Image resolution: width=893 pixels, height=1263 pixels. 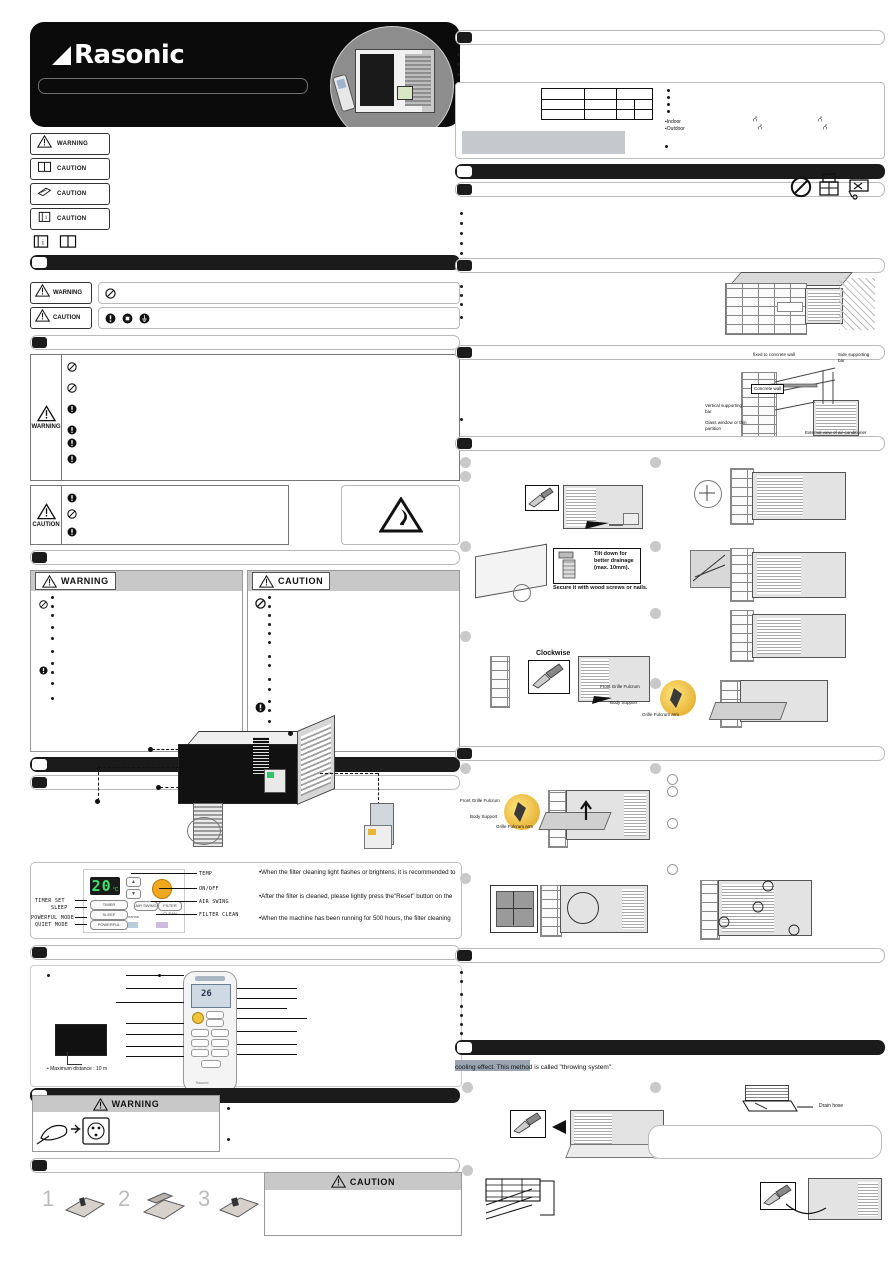 I want to click on plug-and-socket-icon, so click(x=73, y=1131).